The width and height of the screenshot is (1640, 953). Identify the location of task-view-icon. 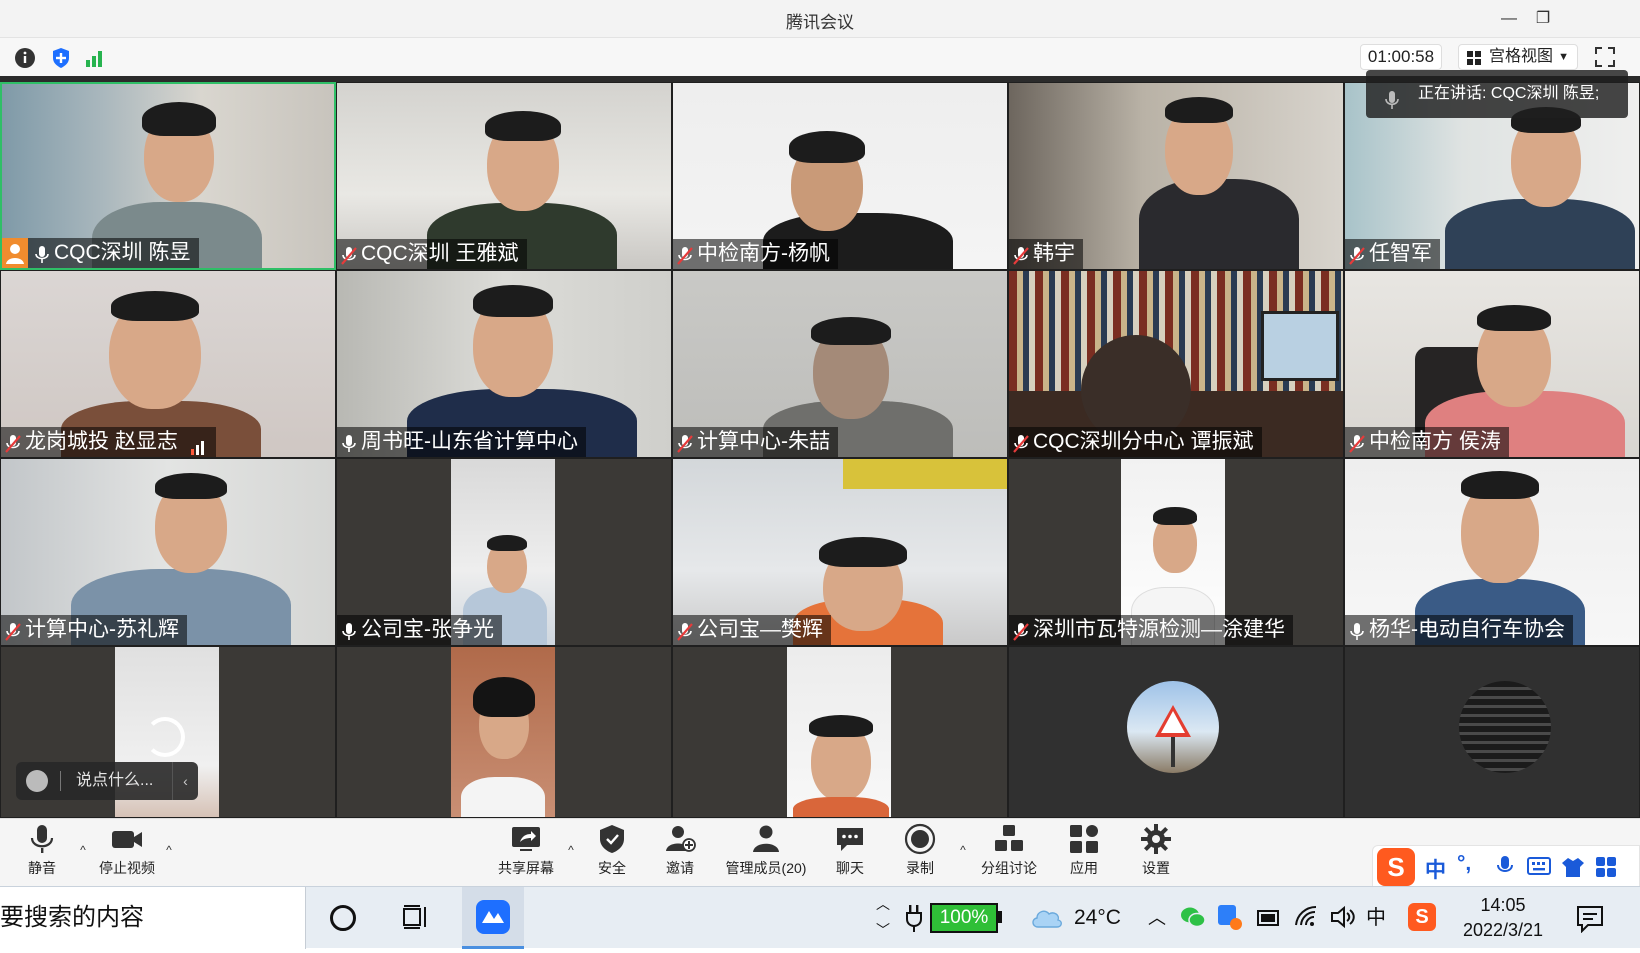
(416, 919).